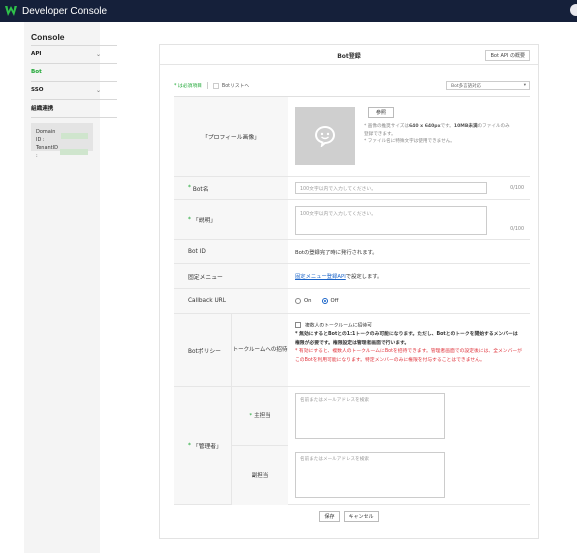  Describe the element at coordinates (517, 229) in the screenshot. I see `description-counter: 0/100` at that location.